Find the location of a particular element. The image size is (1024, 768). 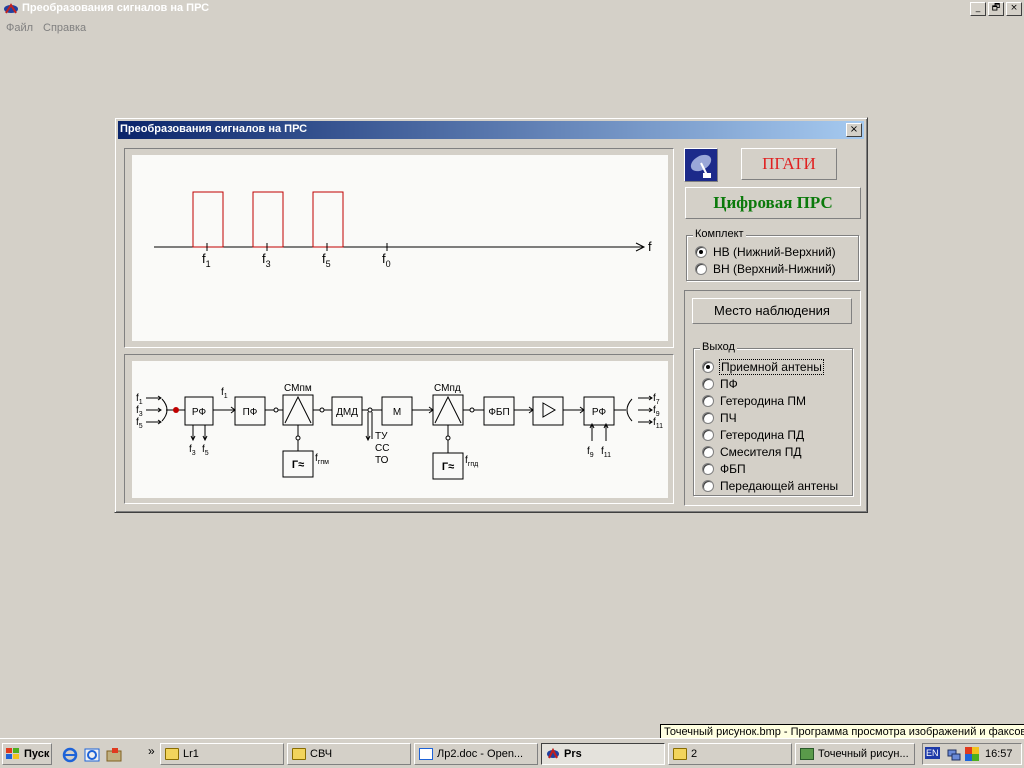

task-button-2: 2 is located at coordinates (730, 754).